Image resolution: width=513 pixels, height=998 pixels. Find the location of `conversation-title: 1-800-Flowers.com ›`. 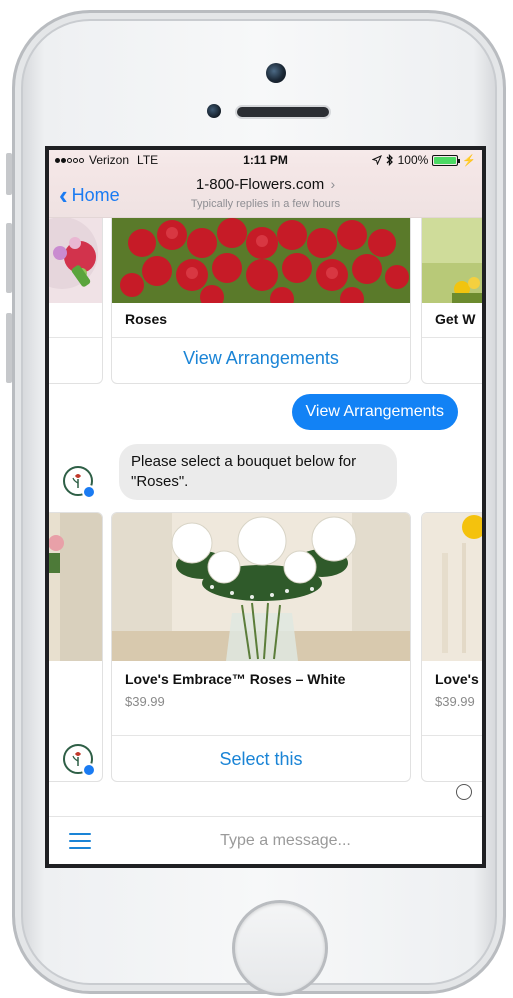

conversation-title: 1-800-Flowers.com › is located at coordinates (265, 184).